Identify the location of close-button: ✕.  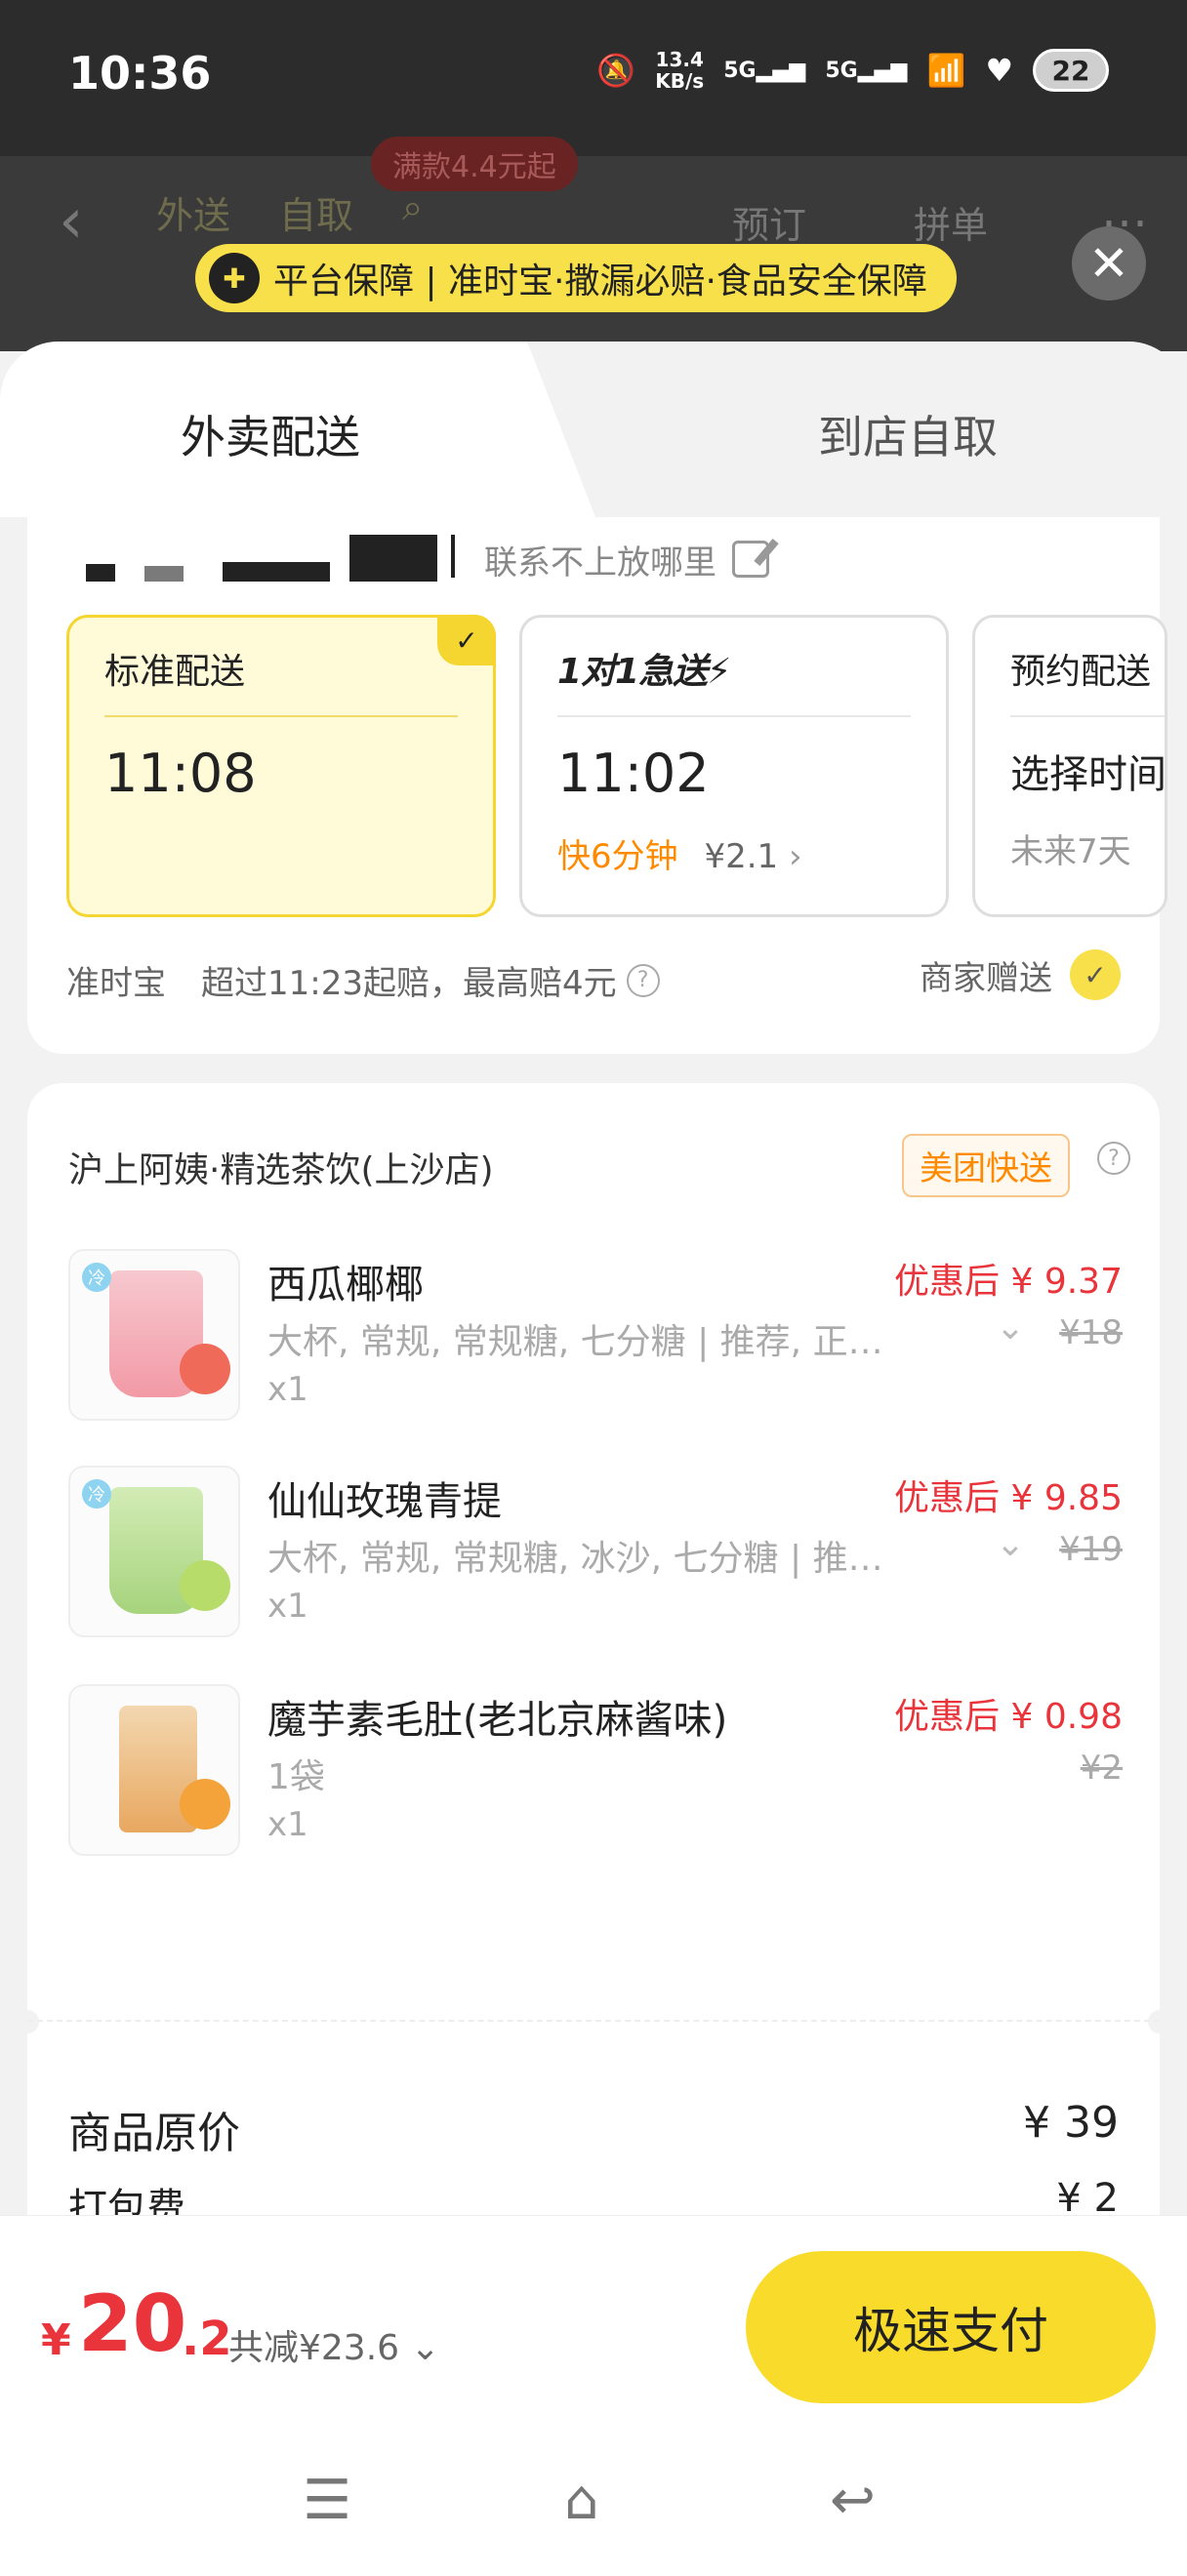
(1109, 263).